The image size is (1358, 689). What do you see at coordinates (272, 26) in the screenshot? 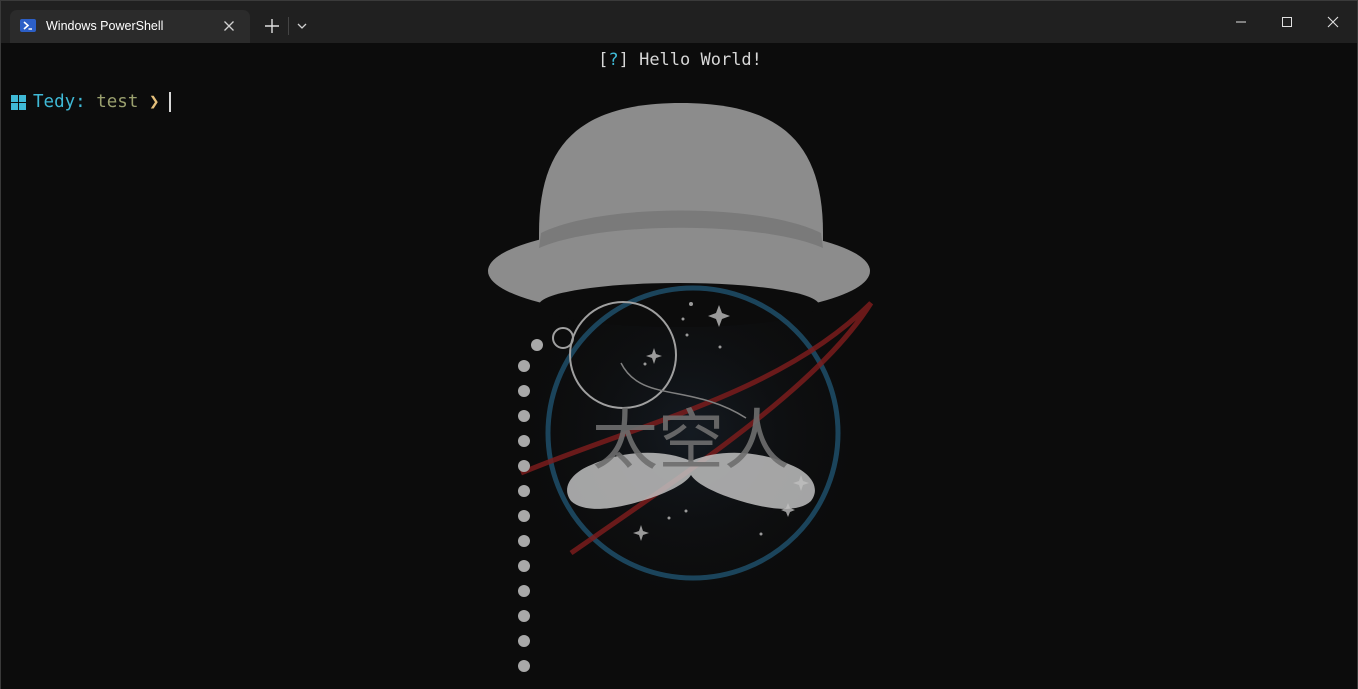
I see `plus-icon` at bounding box center [272, 26].